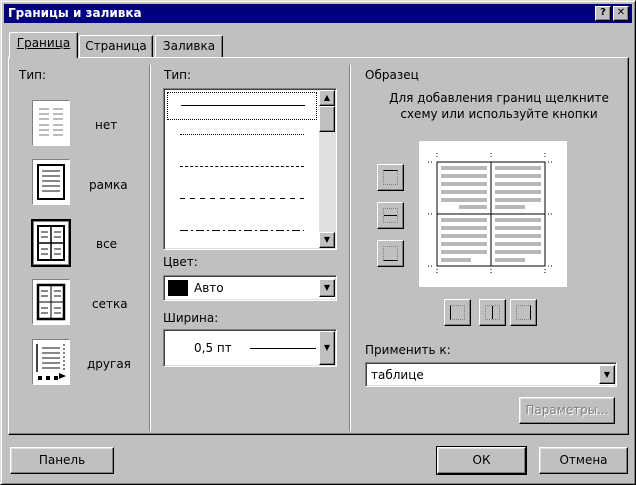 The width and height of the screenshot is (636, 485). I want to click on style-heading: Тип:, so click(178, 75).